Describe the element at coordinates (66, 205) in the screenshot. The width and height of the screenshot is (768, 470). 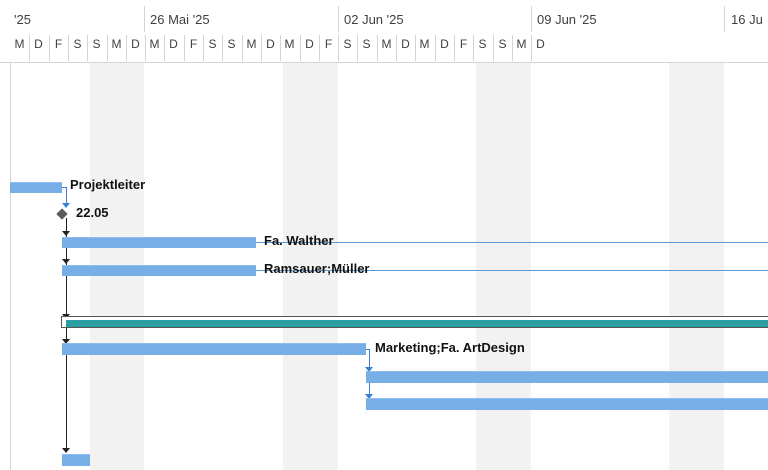
I see `link-arrow` at that location.